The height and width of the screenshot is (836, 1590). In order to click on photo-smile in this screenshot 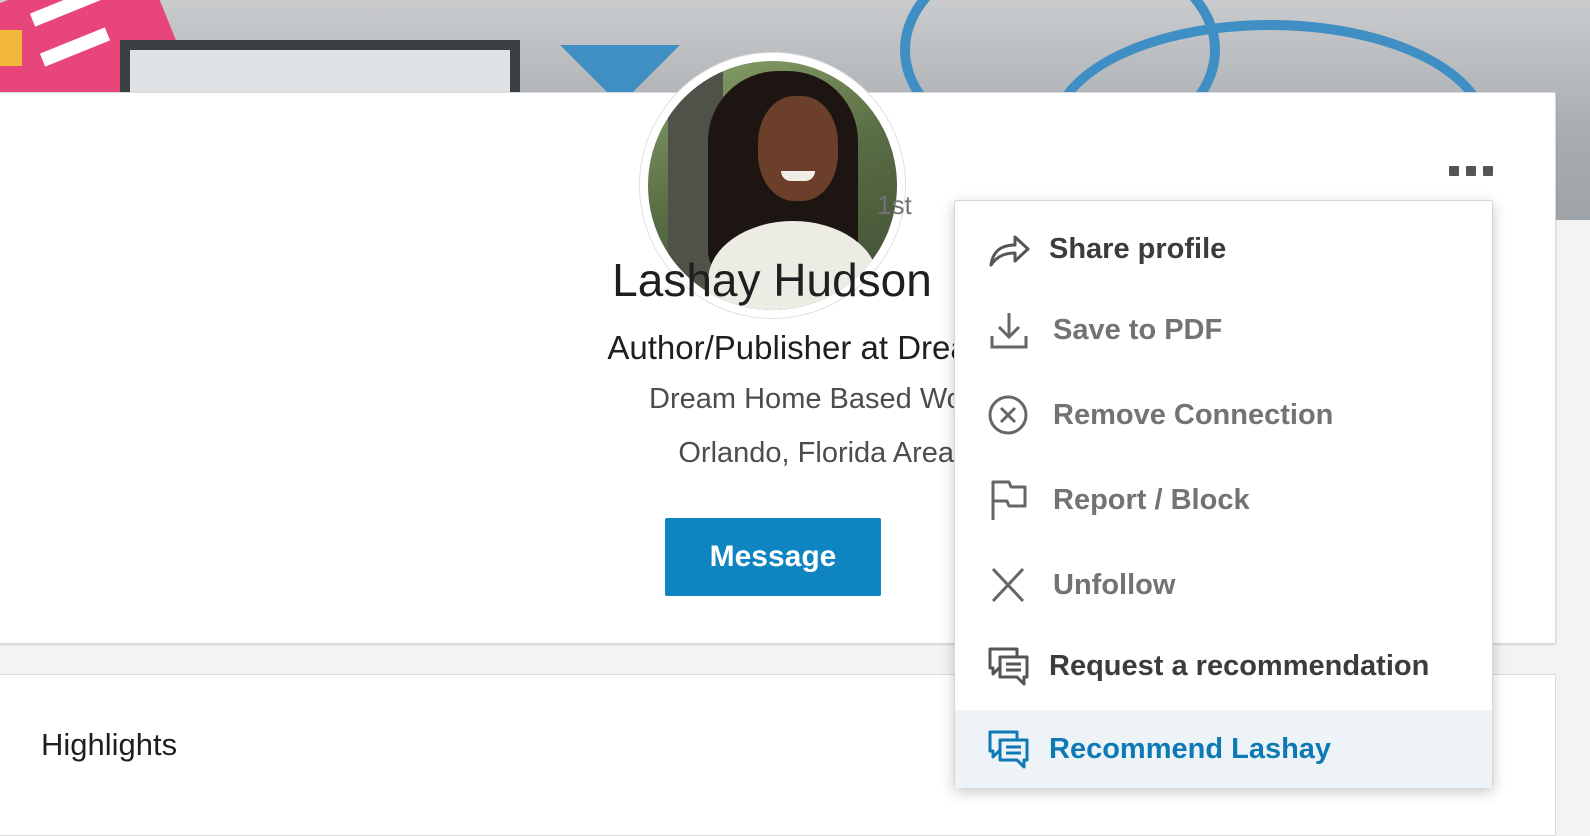, I will do `click(798, 176)`.